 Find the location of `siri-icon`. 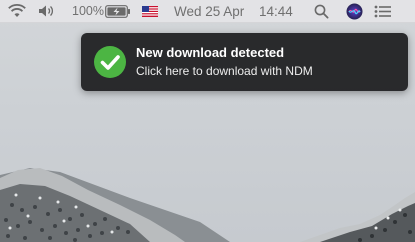

siri-icon is located at coordinates (354, 11).